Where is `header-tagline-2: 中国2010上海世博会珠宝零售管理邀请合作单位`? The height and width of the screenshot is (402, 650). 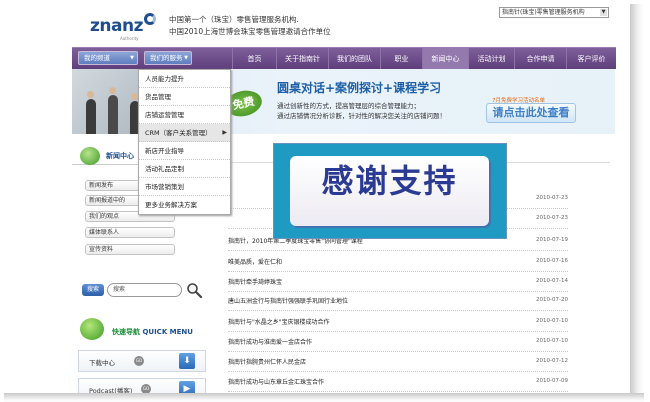
header-tagline-2: 中国2010上海世博会珠宝零售管理邀请合作单位 is located at coordinates (250, 31).